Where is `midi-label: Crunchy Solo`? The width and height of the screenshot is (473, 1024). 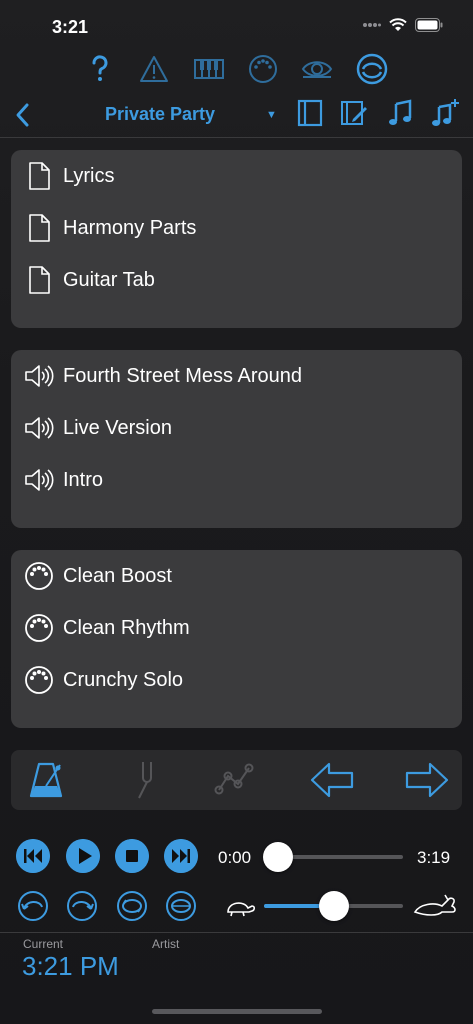 midi-label: Crunchy Solo is located at coordinates (123, 679).